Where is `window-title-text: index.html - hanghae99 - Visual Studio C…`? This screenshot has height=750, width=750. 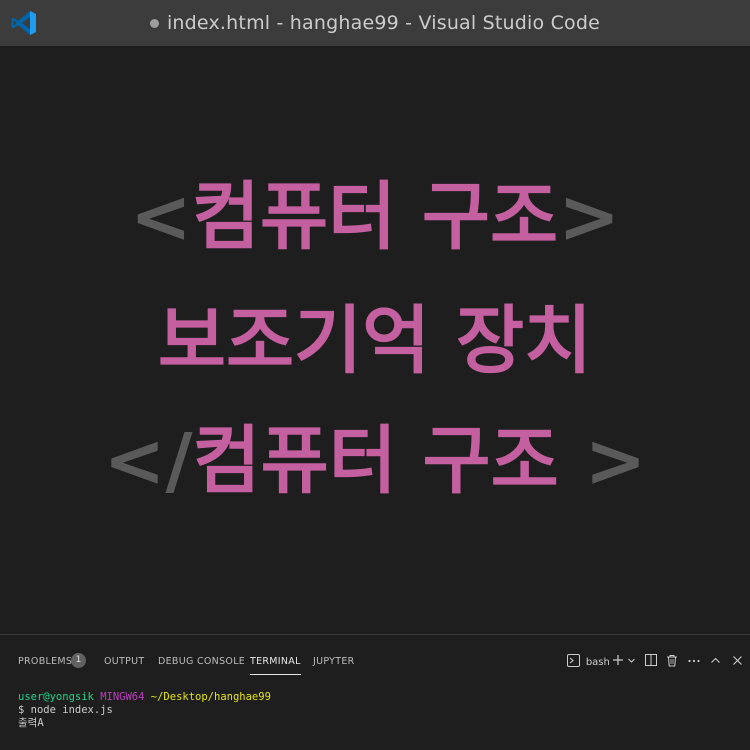 window-title-text: index.html - hanghae99 - Visual Studio C… is located at coordinates (383, 23).